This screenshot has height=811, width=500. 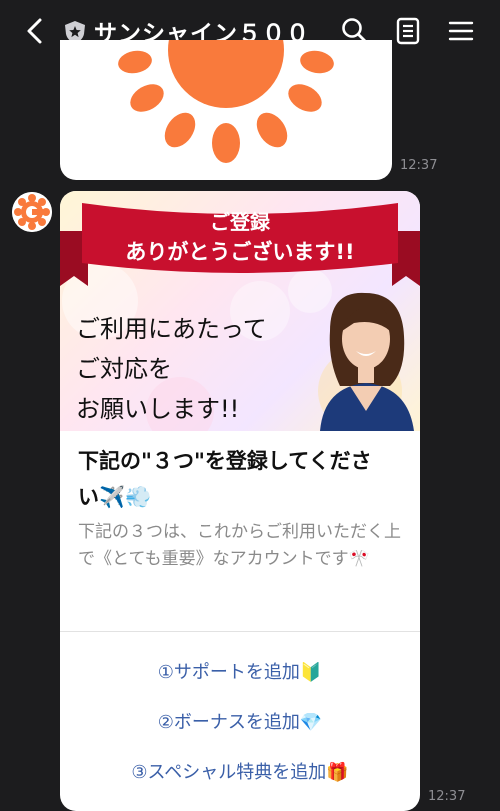 What do you see at coordinates (240, 252) in the screenshot?
I see `ribbon-line-2: ありがとうございます!!` at bounding box center [240, 252].